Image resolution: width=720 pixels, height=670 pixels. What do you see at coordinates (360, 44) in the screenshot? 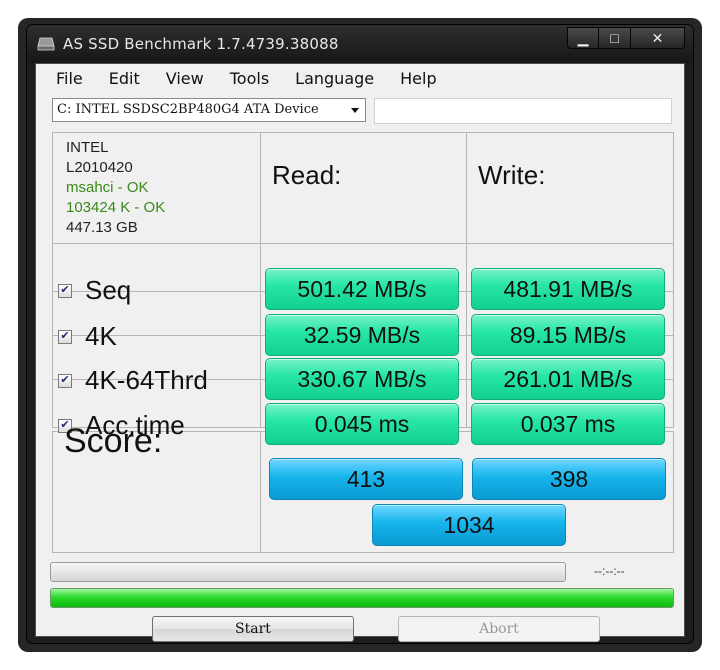
I see `title-bar: AS SSD Benchmark 1.7.4739.38088 ▁ □ ✕` at bounding box center [360, 44].